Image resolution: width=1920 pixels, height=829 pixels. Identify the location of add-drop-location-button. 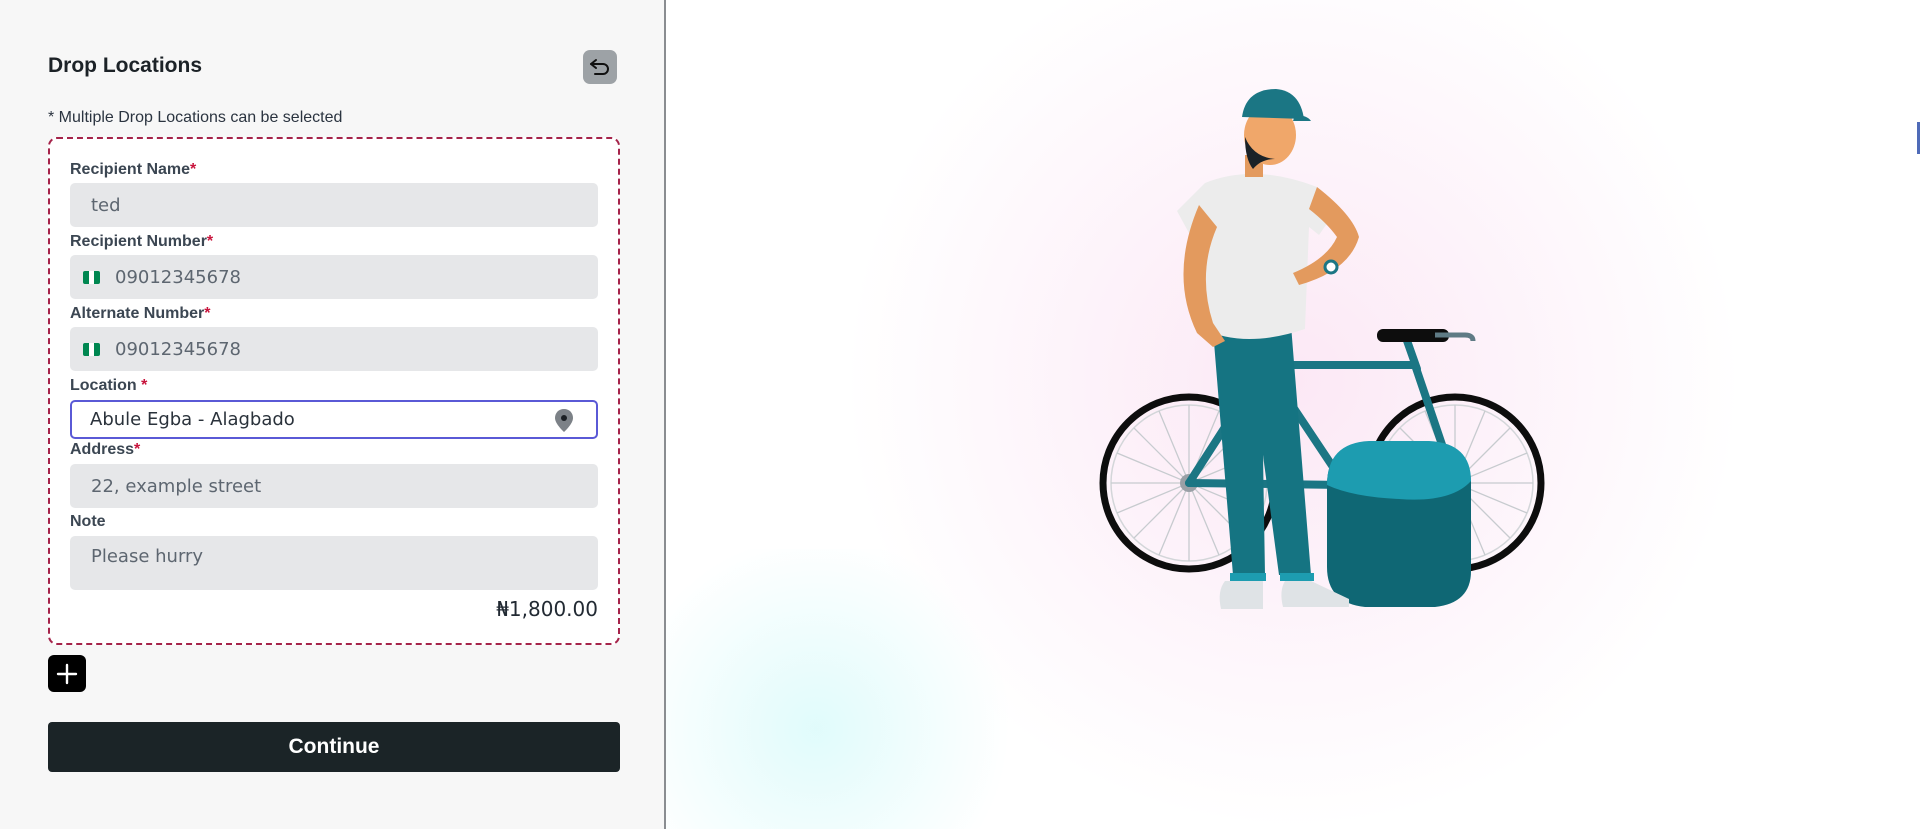
(67, 673).